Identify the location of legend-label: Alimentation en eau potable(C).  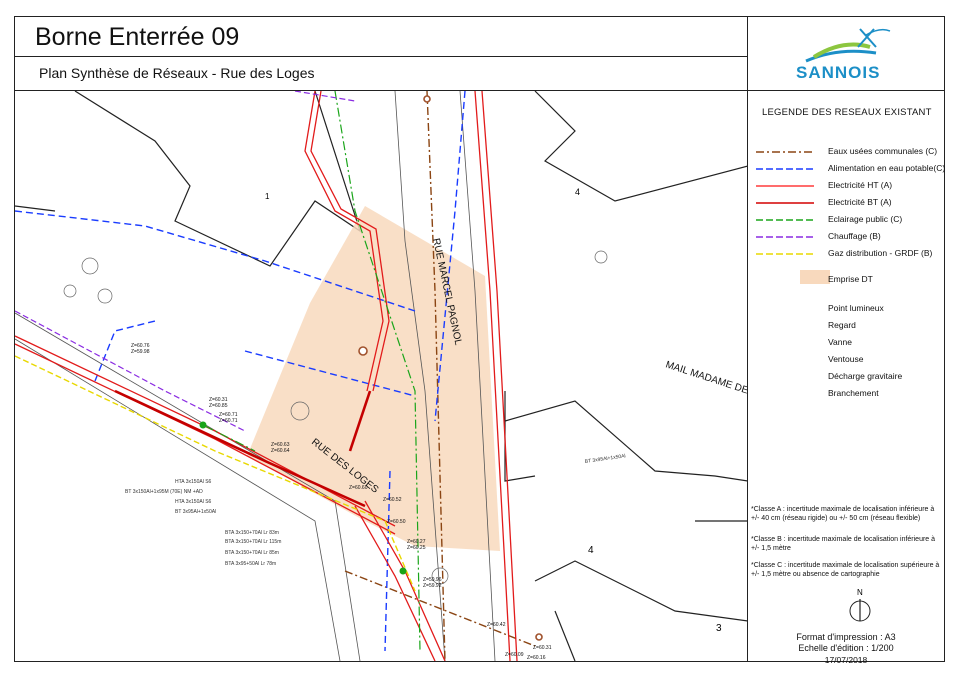
(887, 168).